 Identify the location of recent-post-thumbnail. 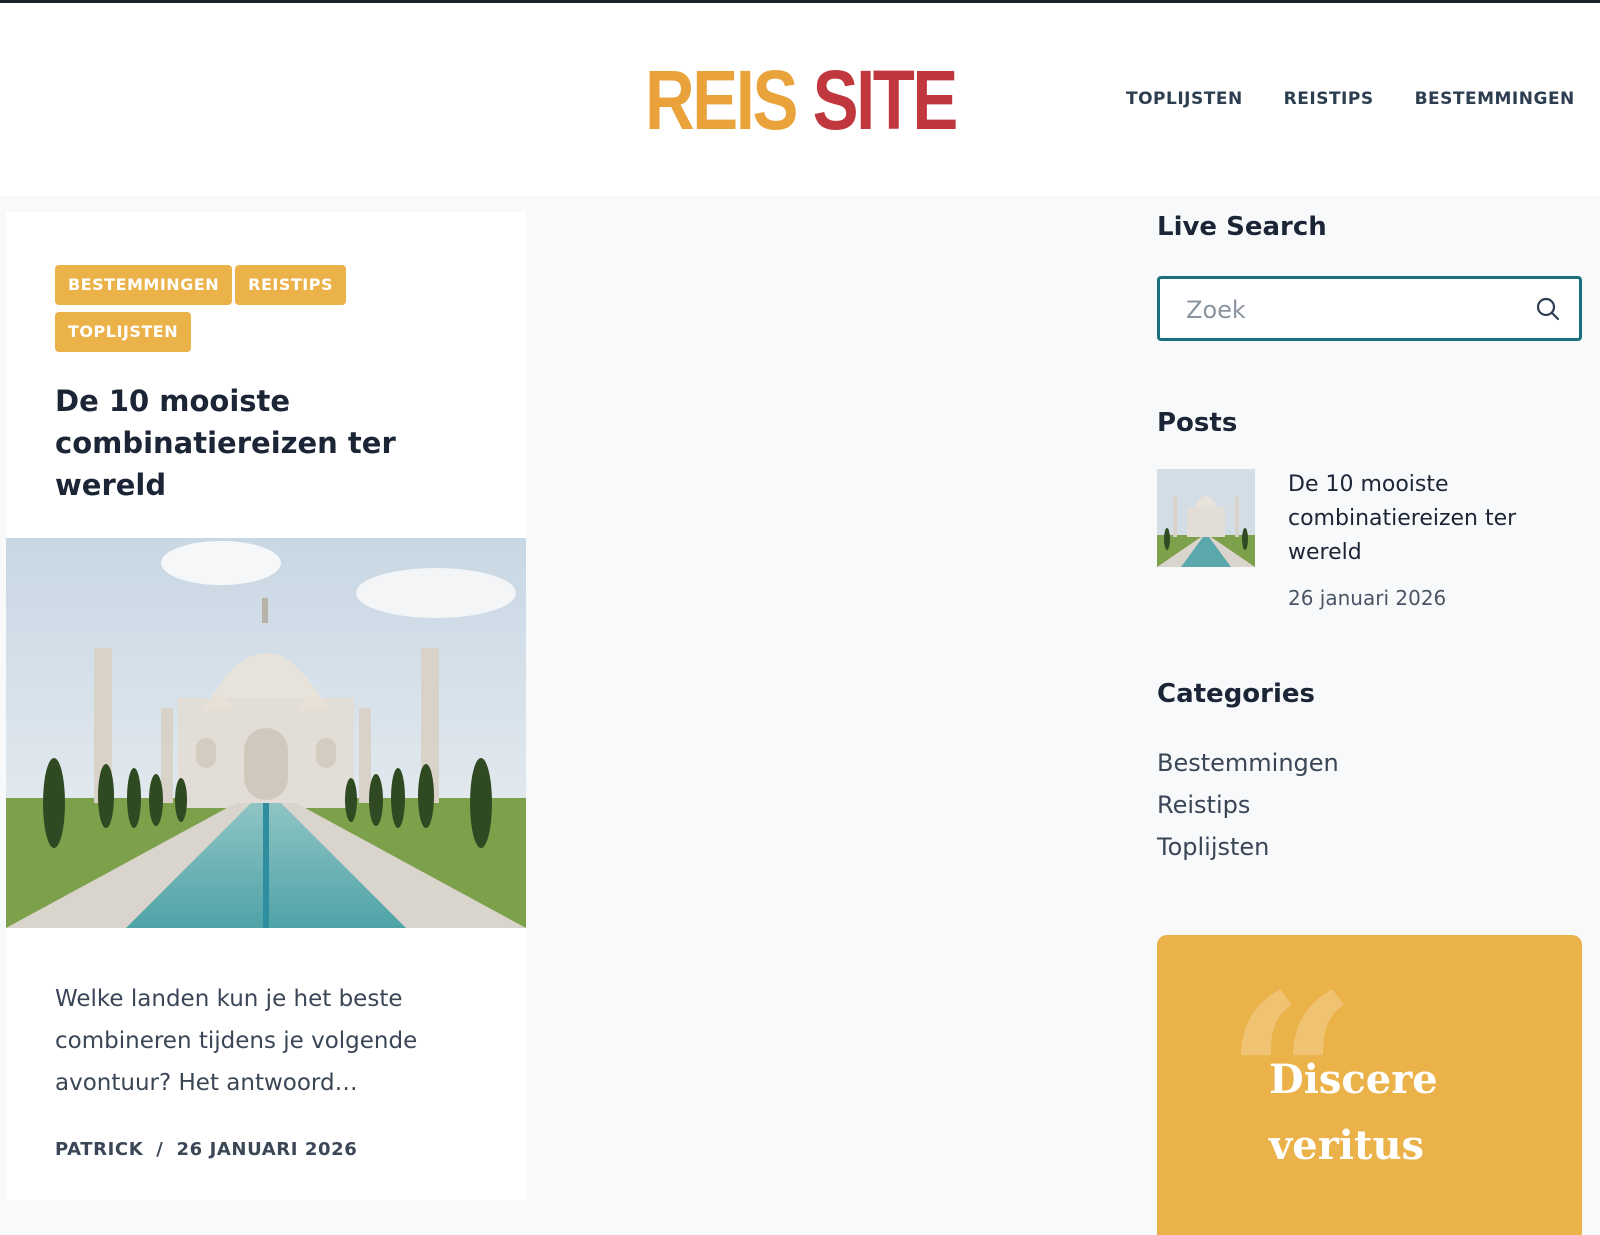
(1206, 518).